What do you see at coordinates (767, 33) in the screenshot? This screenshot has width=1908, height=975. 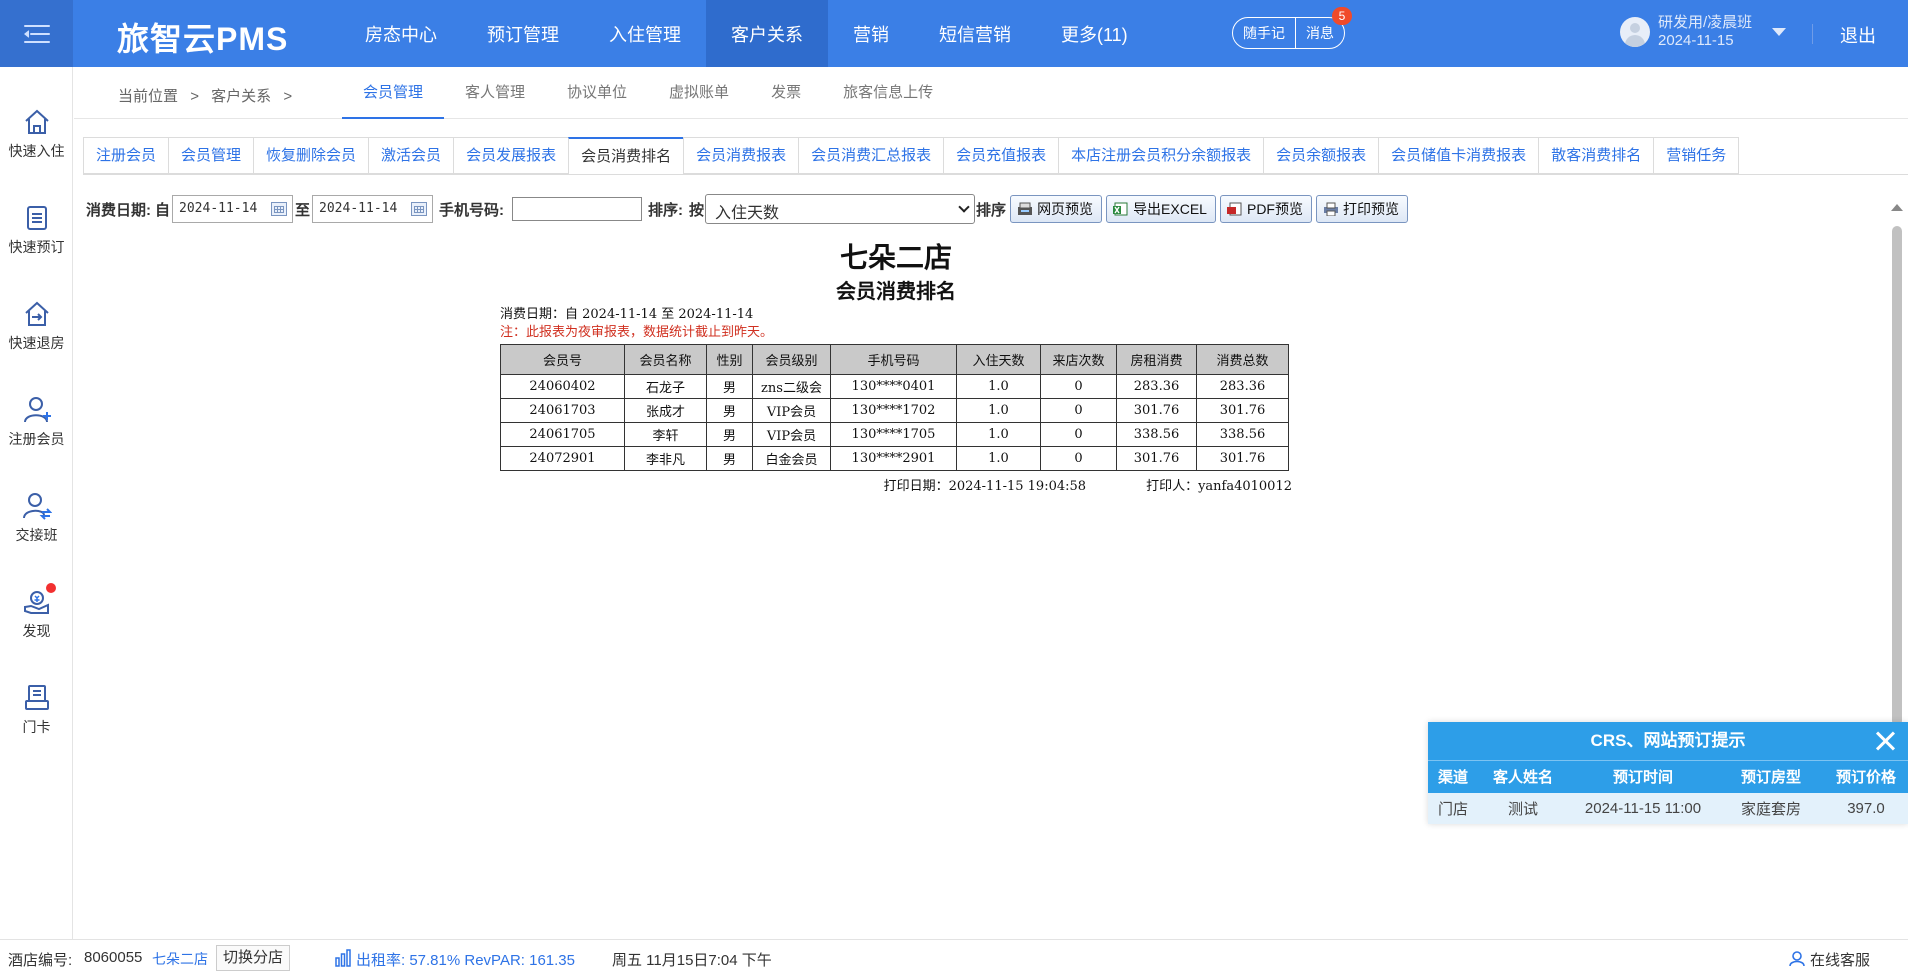 I see `nav-customer-relations: 客户关系` at bounding box center [767, 33].